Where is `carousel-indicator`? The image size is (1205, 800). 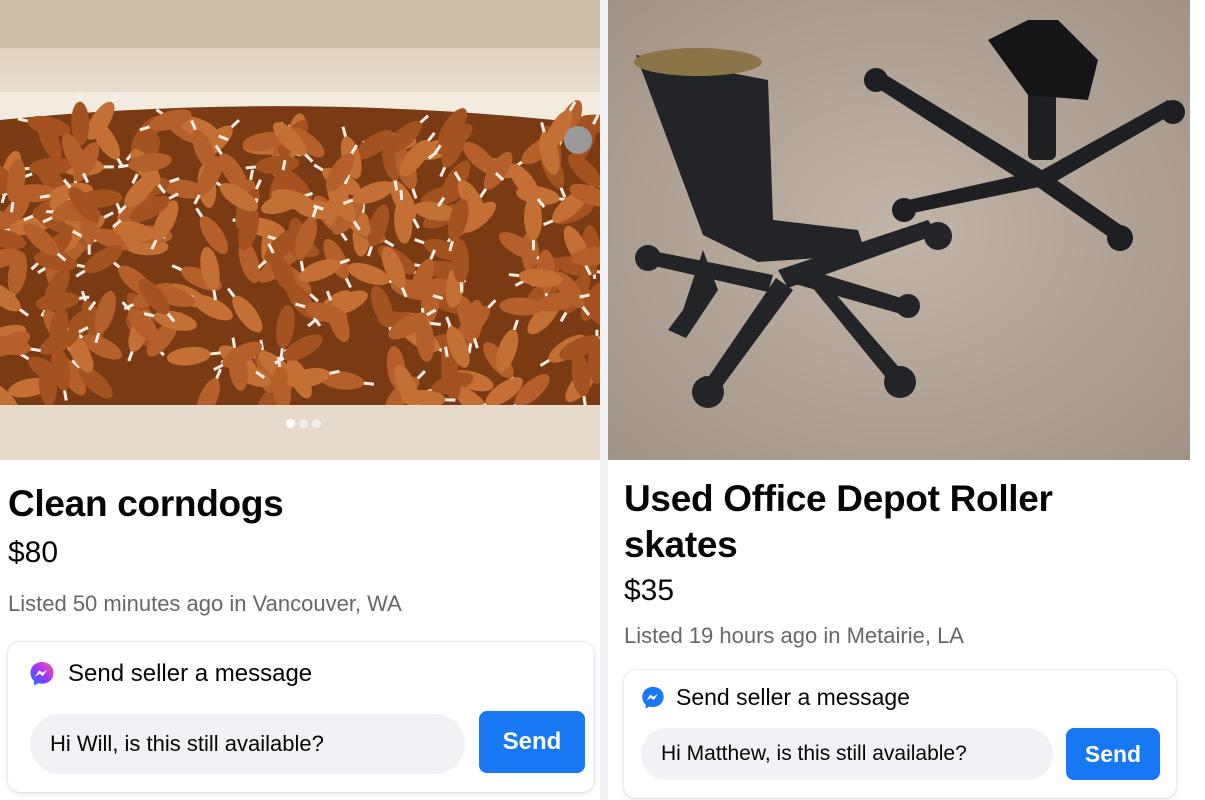
carousel-indicator is located at coordinates (303, 423).